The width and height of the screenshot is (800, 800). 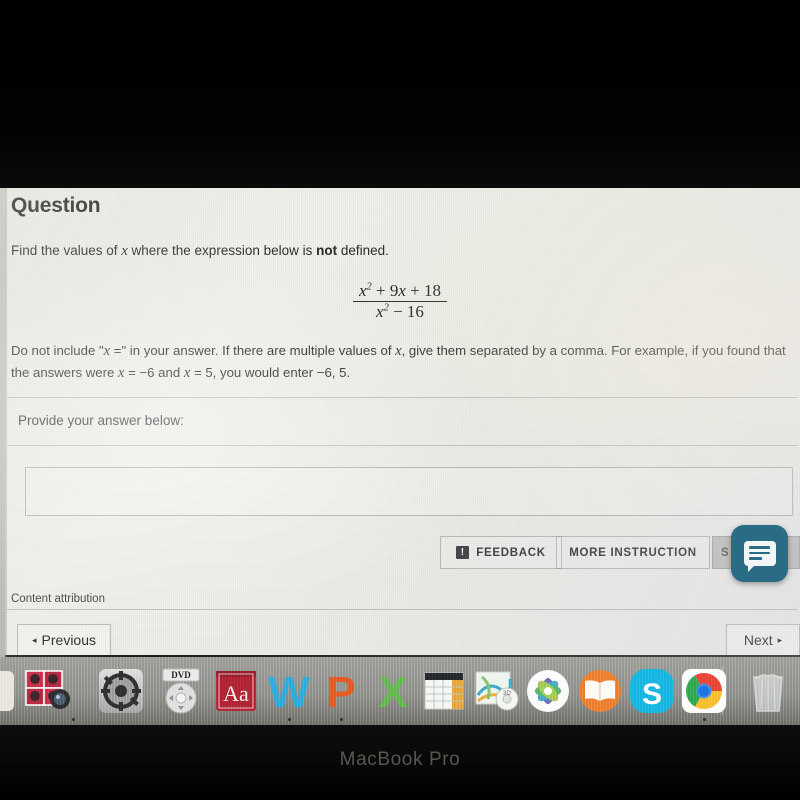 What do you see at coordinates (222, 250) in the screenshot?
I see `prompt-text-2: where the expression below is` at bounding box center [222, 250].